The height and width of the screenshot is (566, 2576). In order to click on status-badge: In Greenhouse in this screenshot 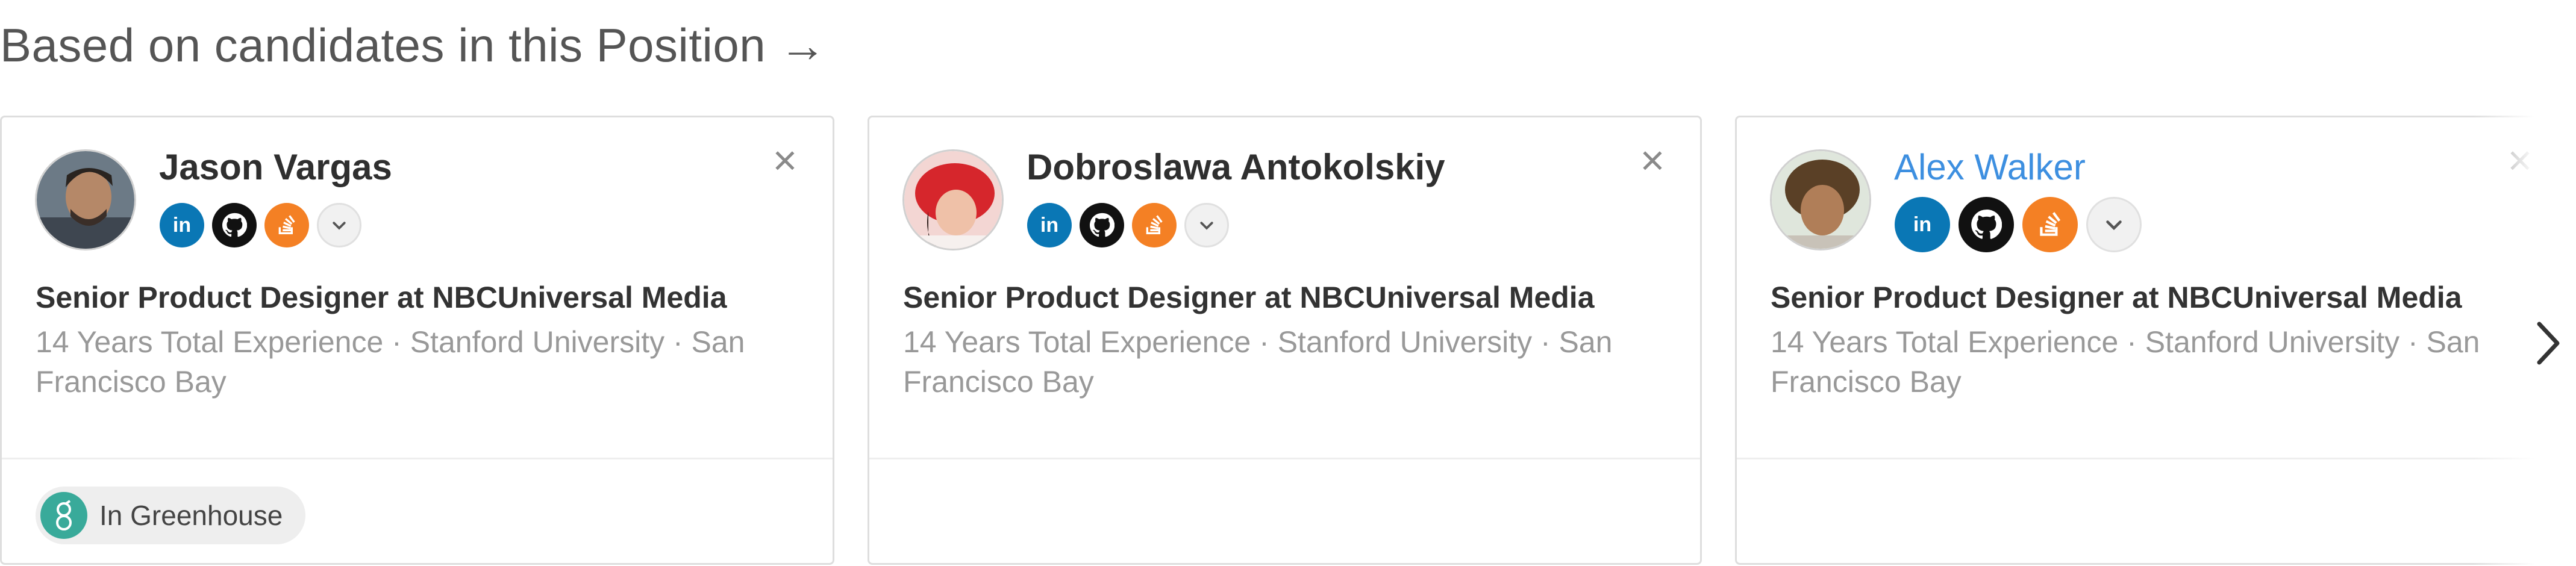, I will do `click(171, 515)`.